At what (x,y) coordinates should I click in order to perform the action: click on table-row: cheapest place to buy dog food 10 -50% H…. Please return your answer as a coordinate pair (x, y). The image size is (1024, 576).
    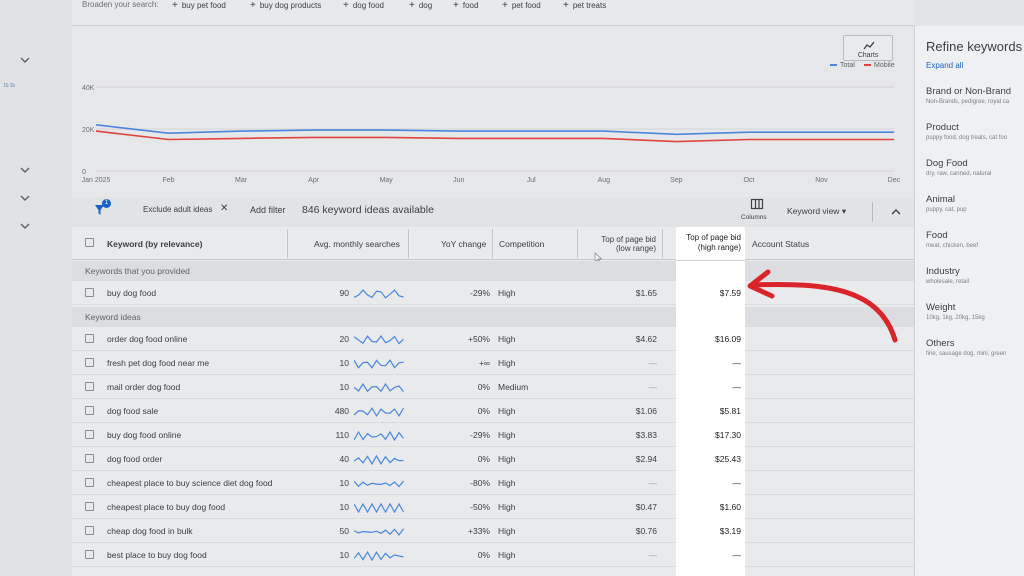
    Looking at the image, I should click on (493, 507).